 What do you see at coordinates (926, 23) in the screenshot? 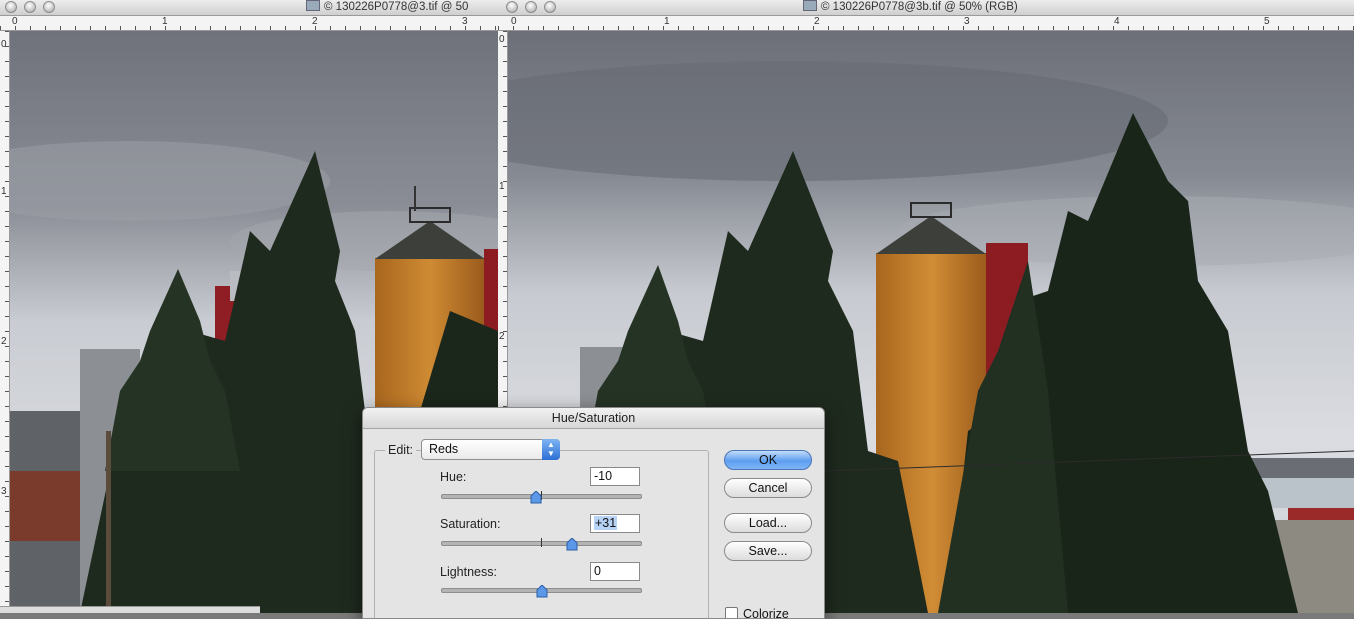
I see `horizontal-ruler-right: 0 1 2 3 4 5` at bounding box center [926, 23].